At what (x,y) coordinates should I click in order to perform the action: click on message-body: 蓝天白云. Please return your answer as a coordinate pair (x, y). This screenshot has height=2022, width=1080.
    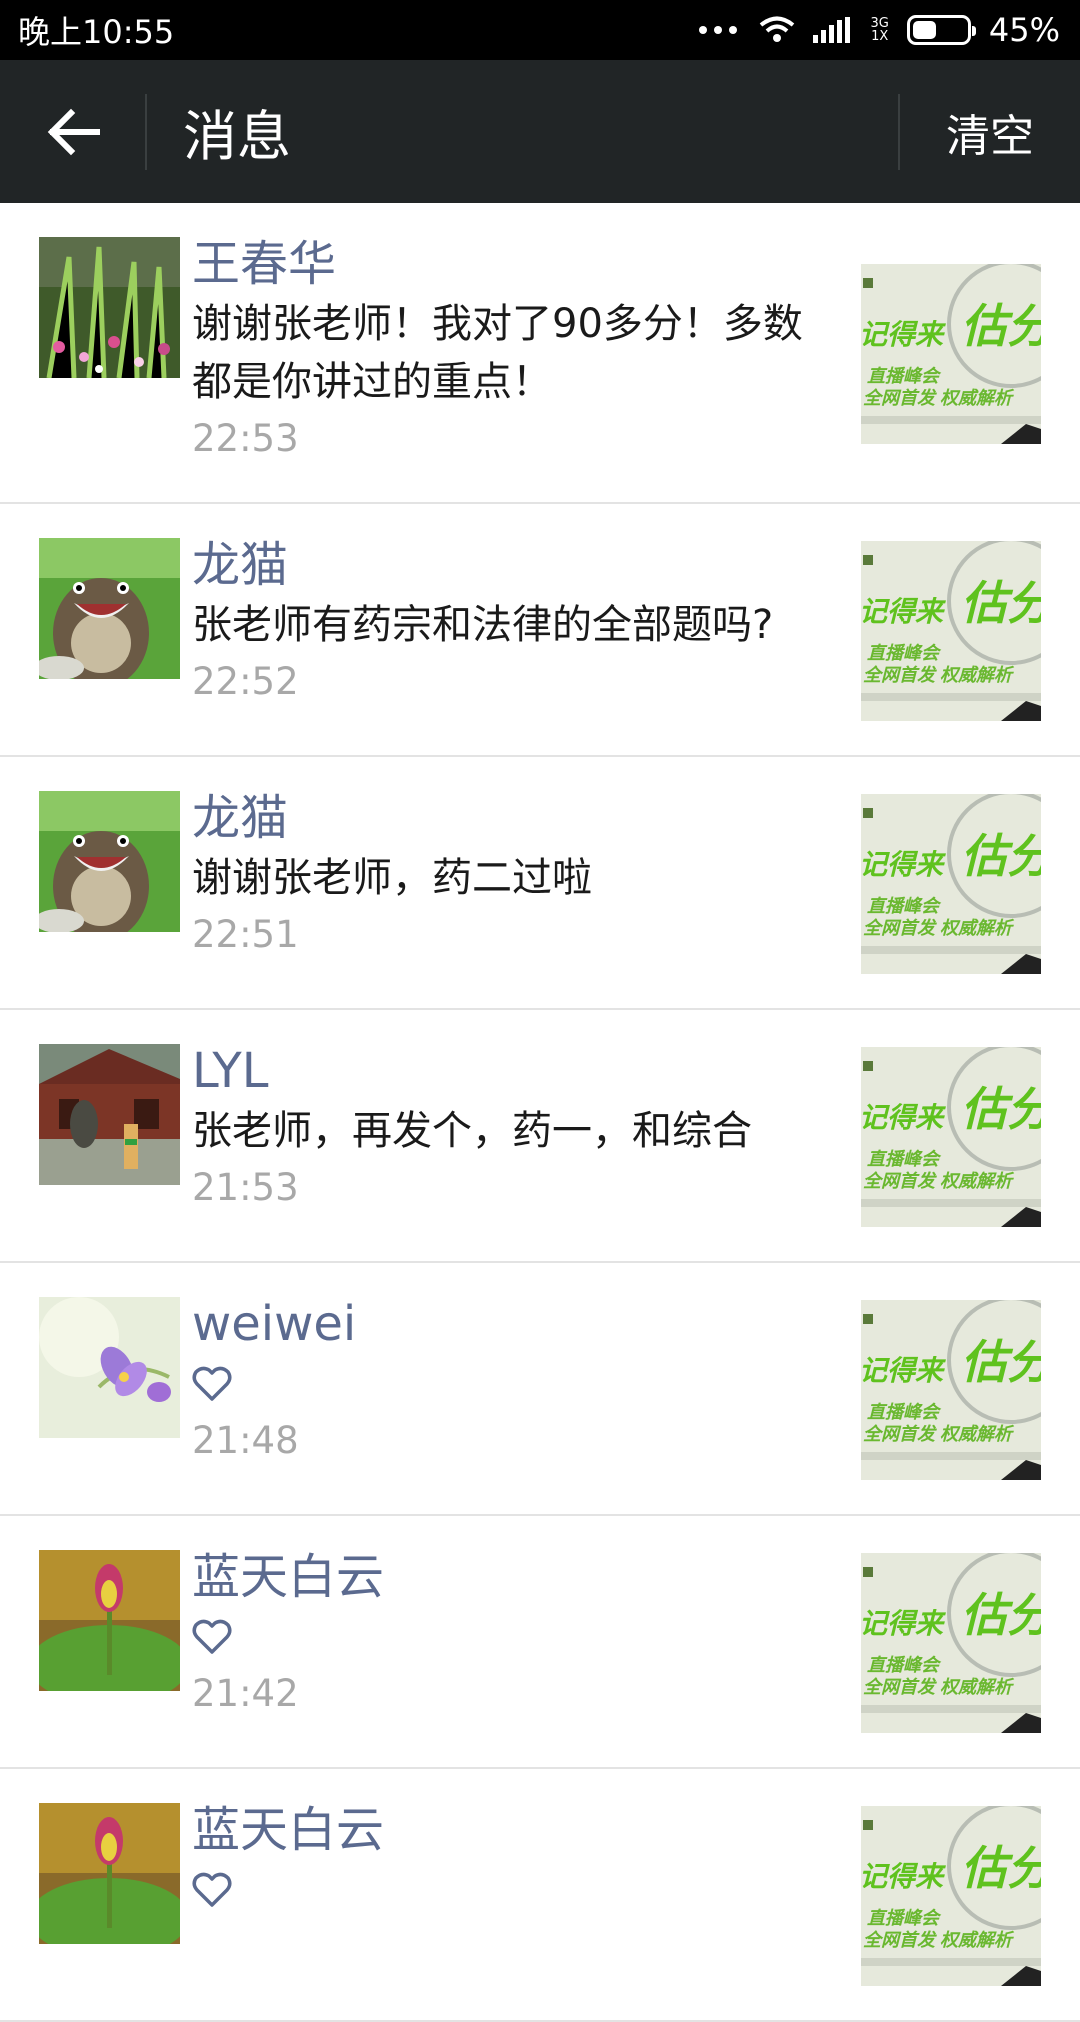
    Looking at the image, I should click on (502, 1859).